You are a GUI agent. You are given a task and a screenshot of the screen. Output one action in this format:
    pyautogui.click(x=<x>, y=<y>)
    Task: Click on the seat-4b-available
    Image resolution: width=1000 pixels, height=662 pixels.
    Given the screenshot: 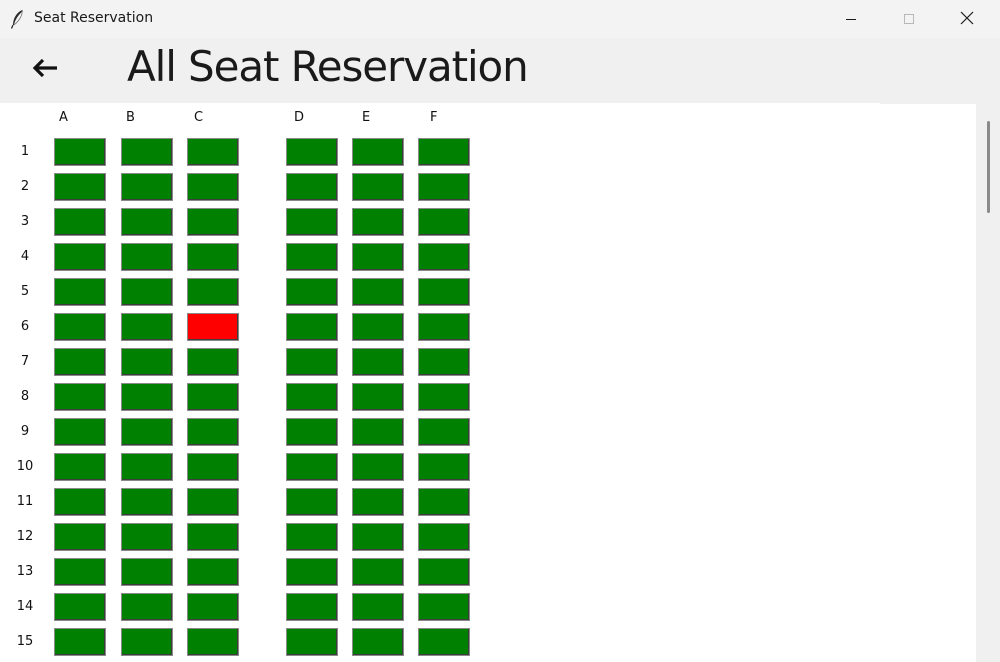 What is the action you would take?
    pyautogui.click(x=147, y=257)
    